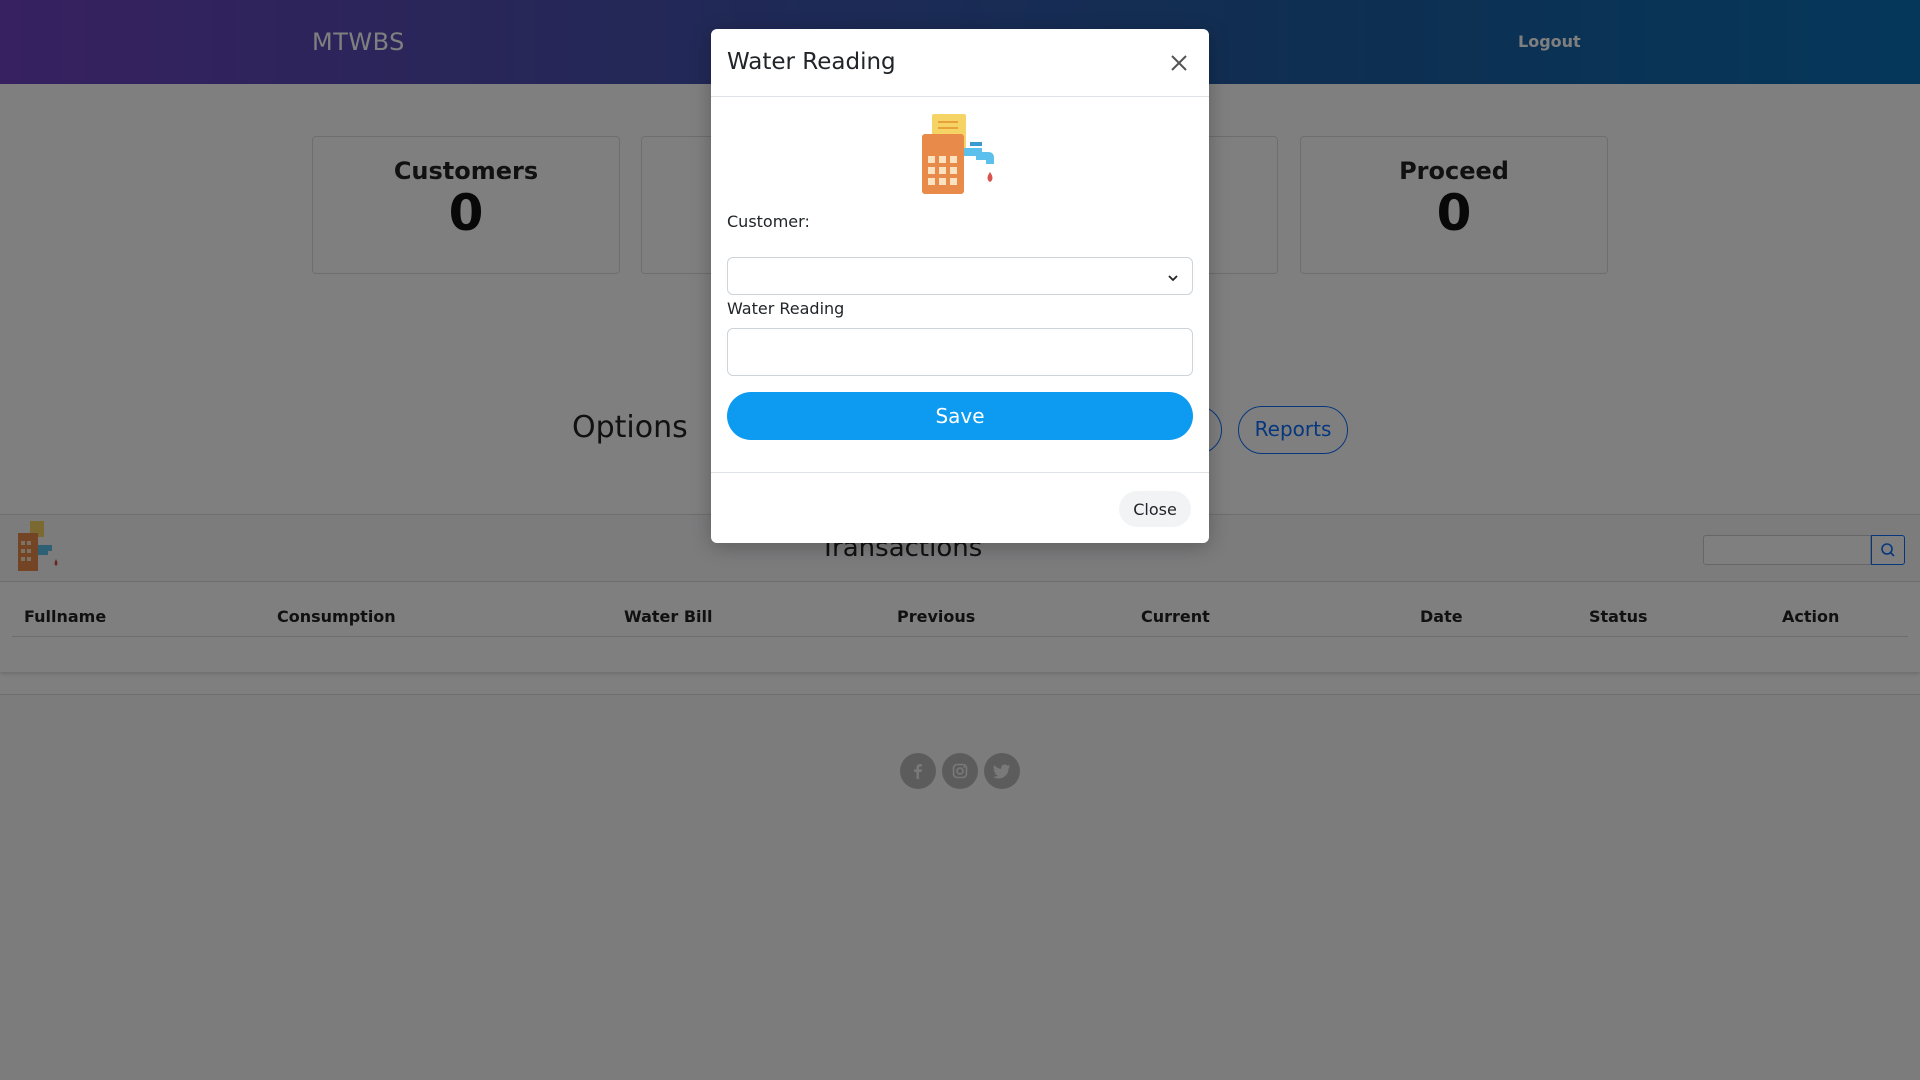 This screenshot has height=1080, width=1920. I want to click on close-icon, so click(1179, 63).